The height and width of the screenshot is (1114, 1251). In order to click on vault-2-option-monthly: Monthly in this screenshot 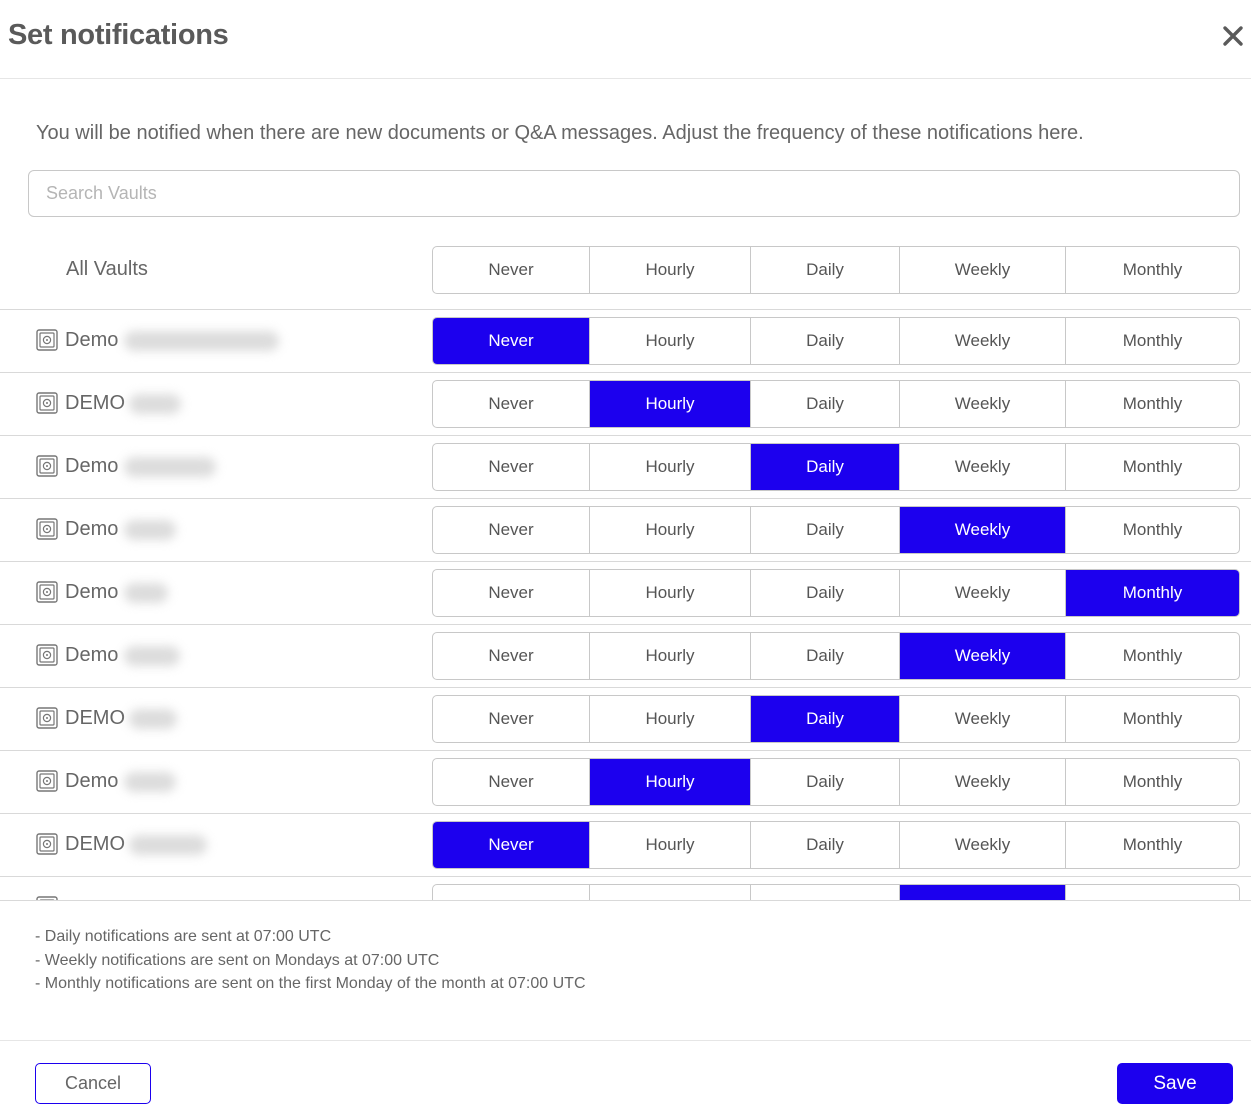, I will do `click(1152, 404)`.